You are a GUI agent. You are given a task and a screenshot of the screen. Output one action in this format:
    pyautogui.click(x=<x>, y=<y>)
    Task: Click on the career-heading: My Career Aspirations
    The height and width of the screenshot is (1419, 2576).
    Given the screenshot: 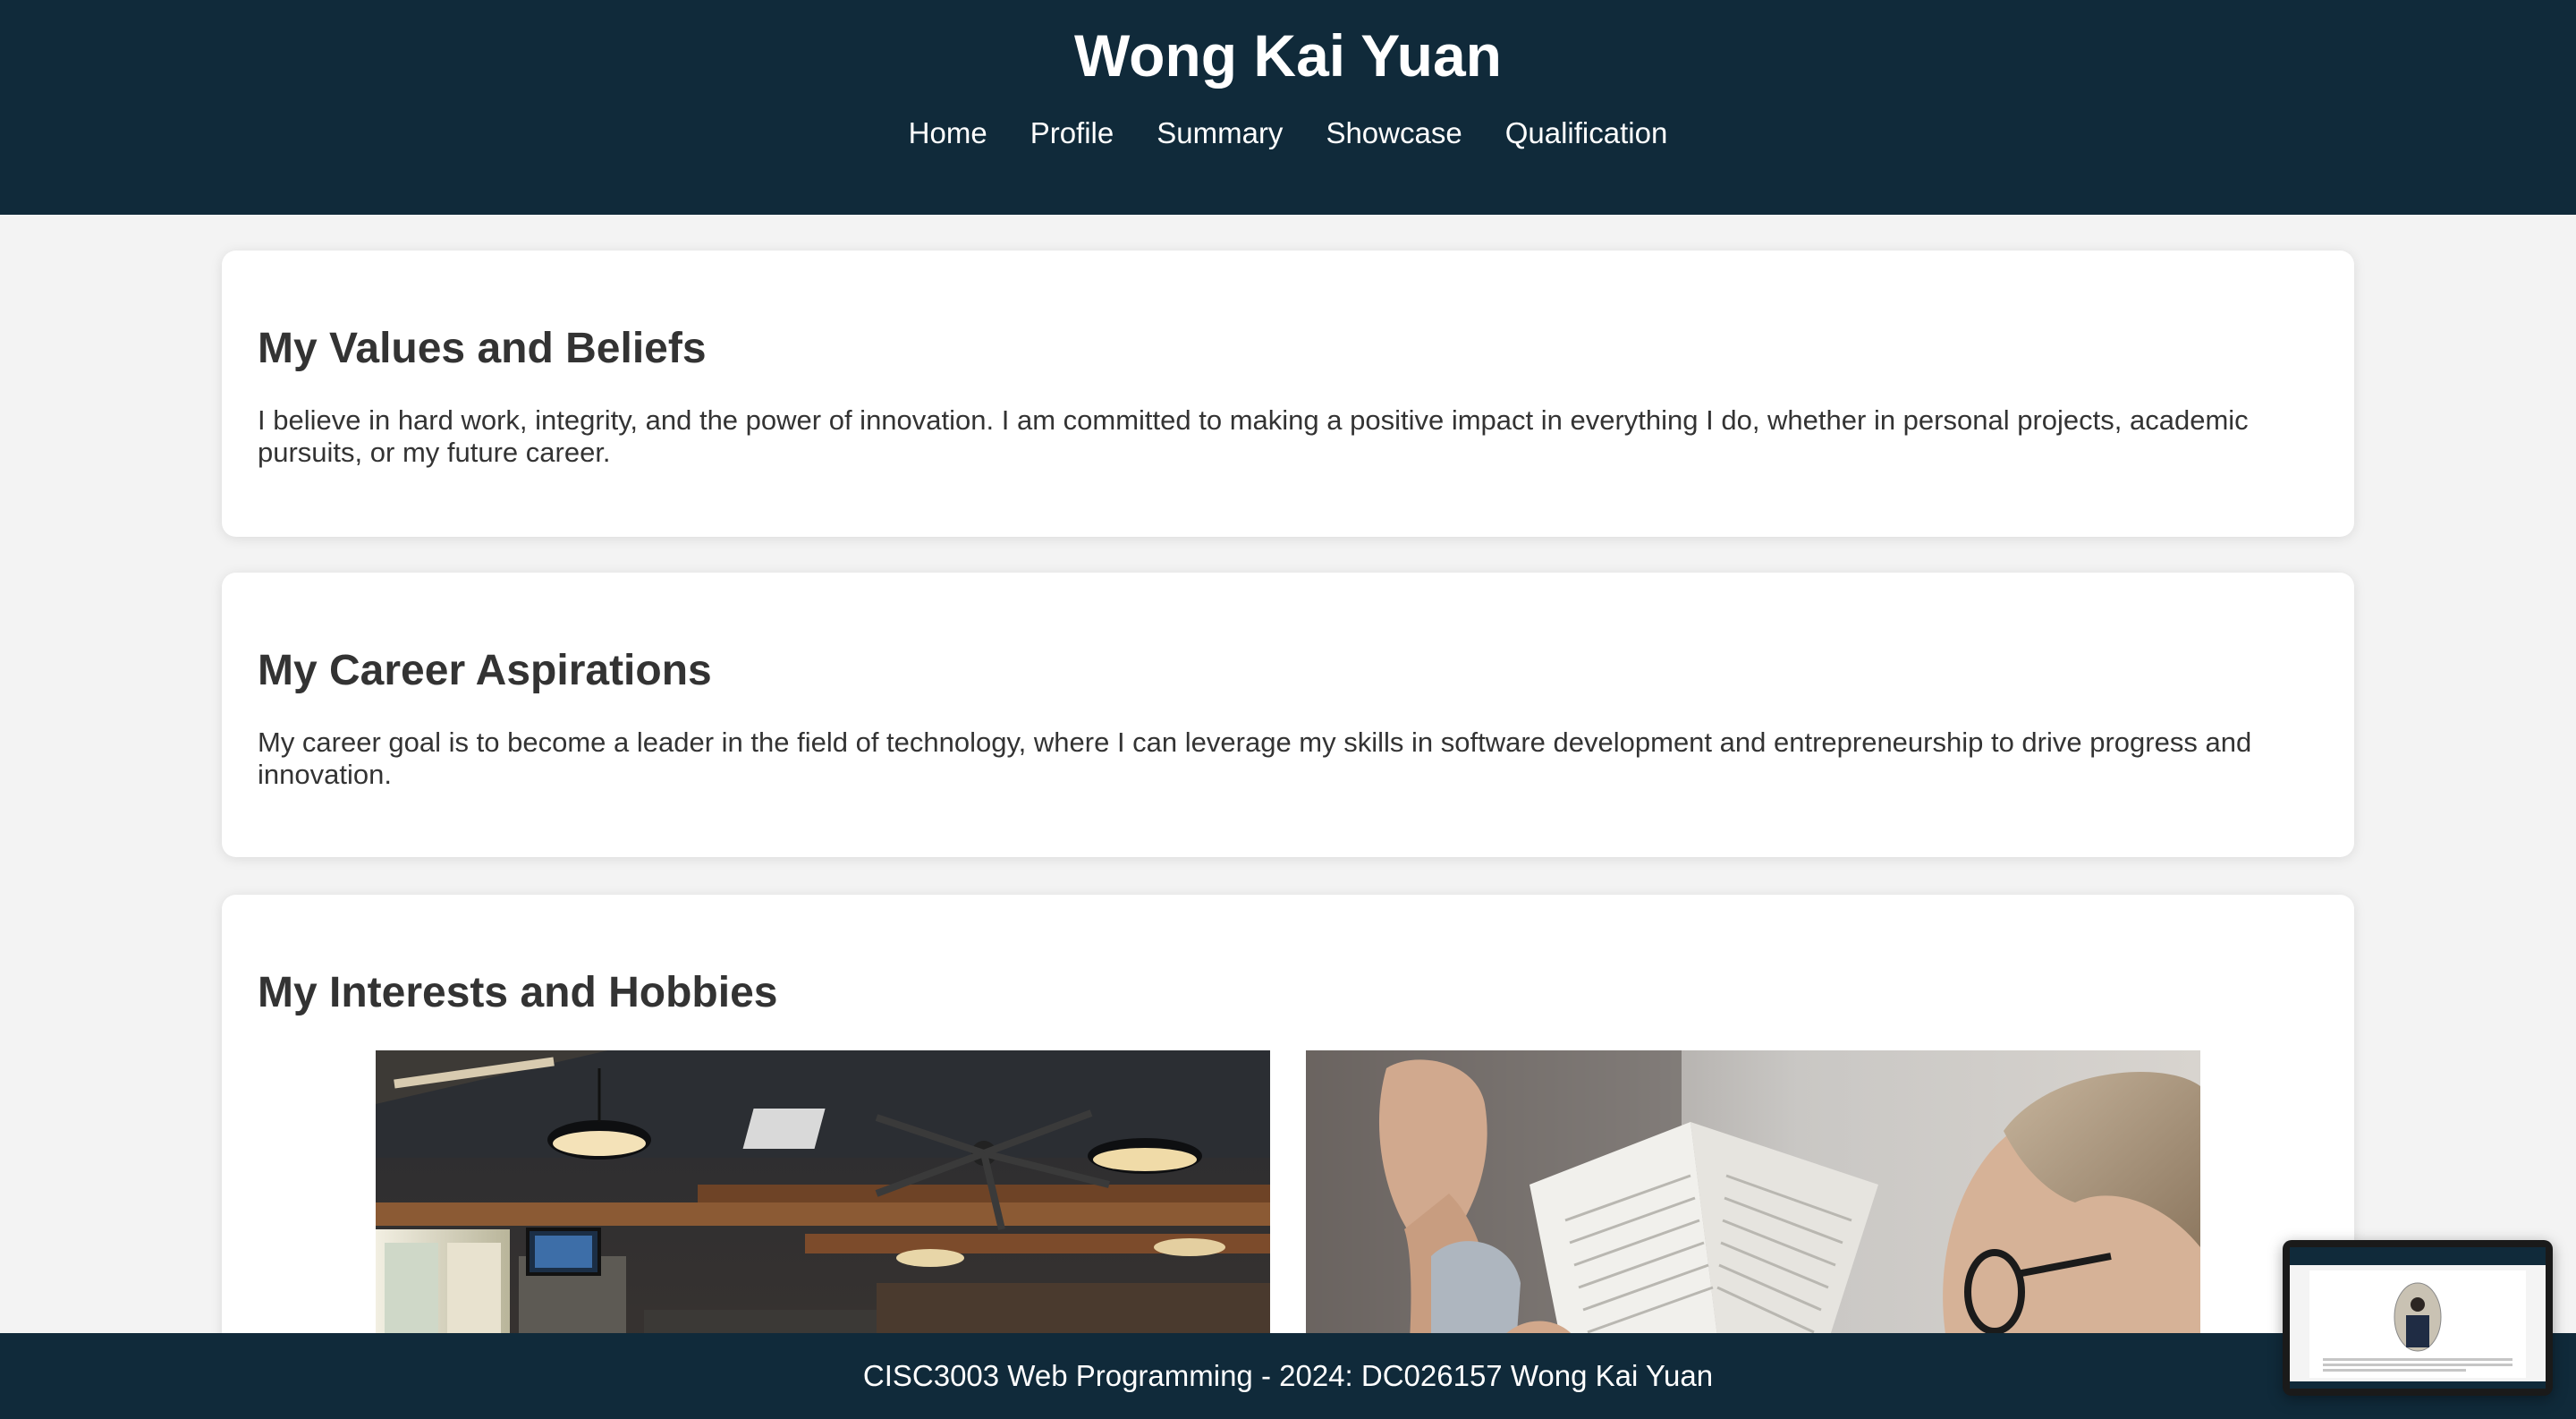 What is the action you would take?
    pyautogui.click(x=485, y=670)
    